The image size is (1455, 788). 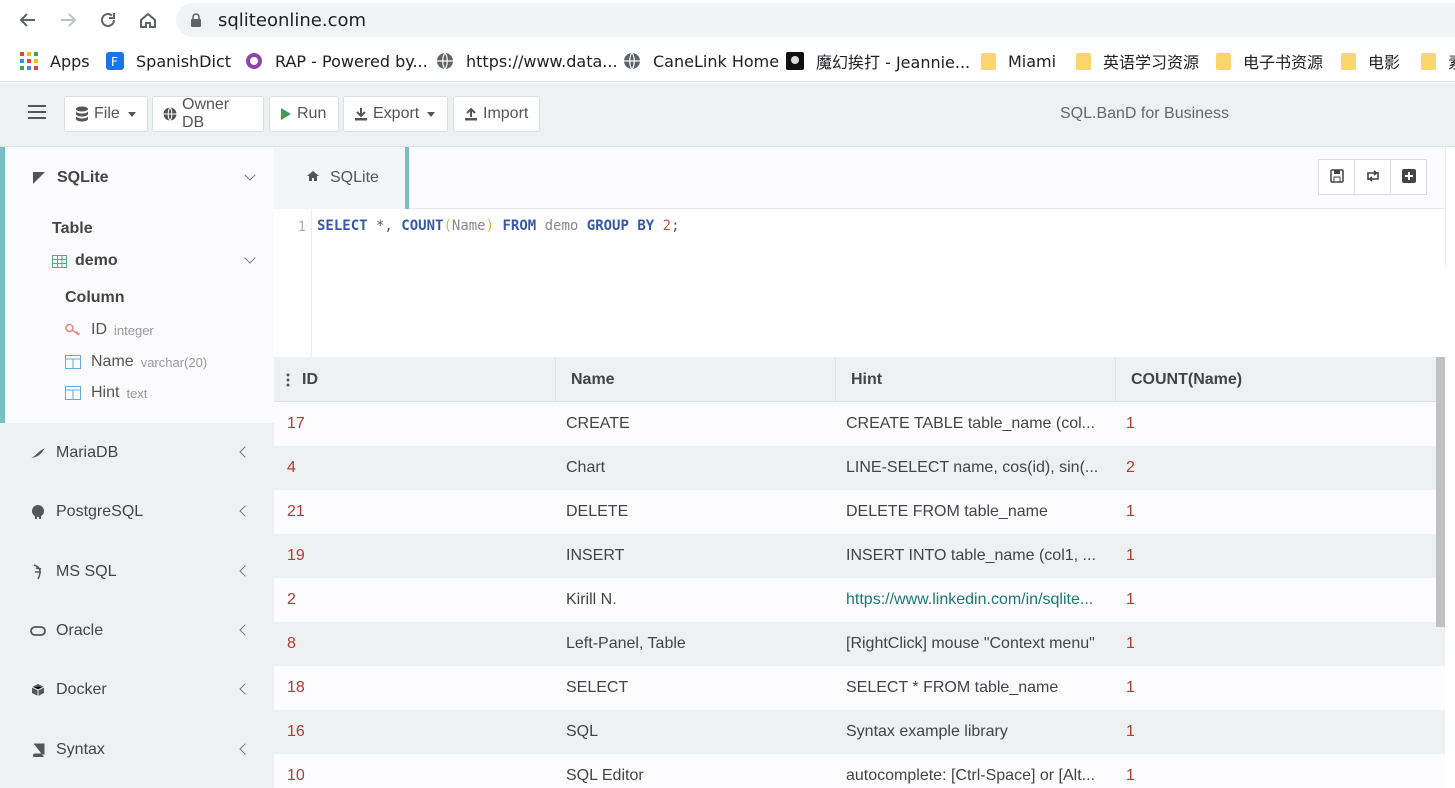 What do you see at coordinates (106, 114) in the screenshot?
I see `file-button: File` at bounding box center [106, 114].